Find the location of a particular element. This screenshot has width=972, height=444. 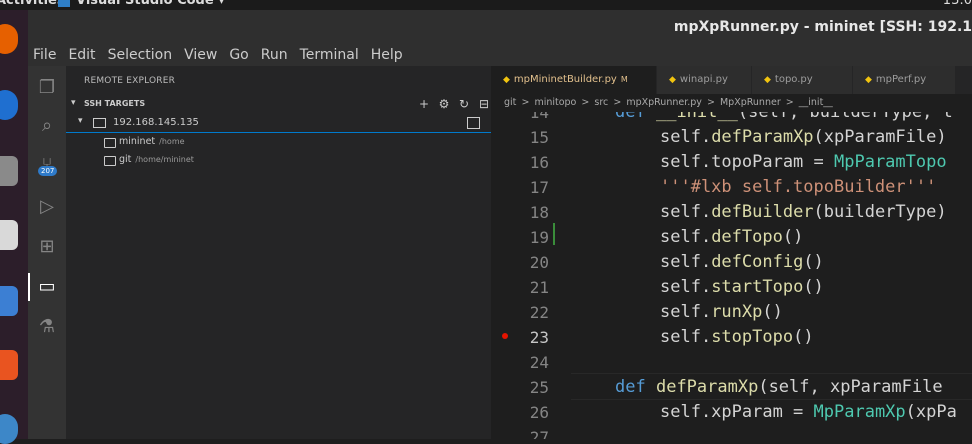

vscode-logo-icon is located at coordinates (64, 3).